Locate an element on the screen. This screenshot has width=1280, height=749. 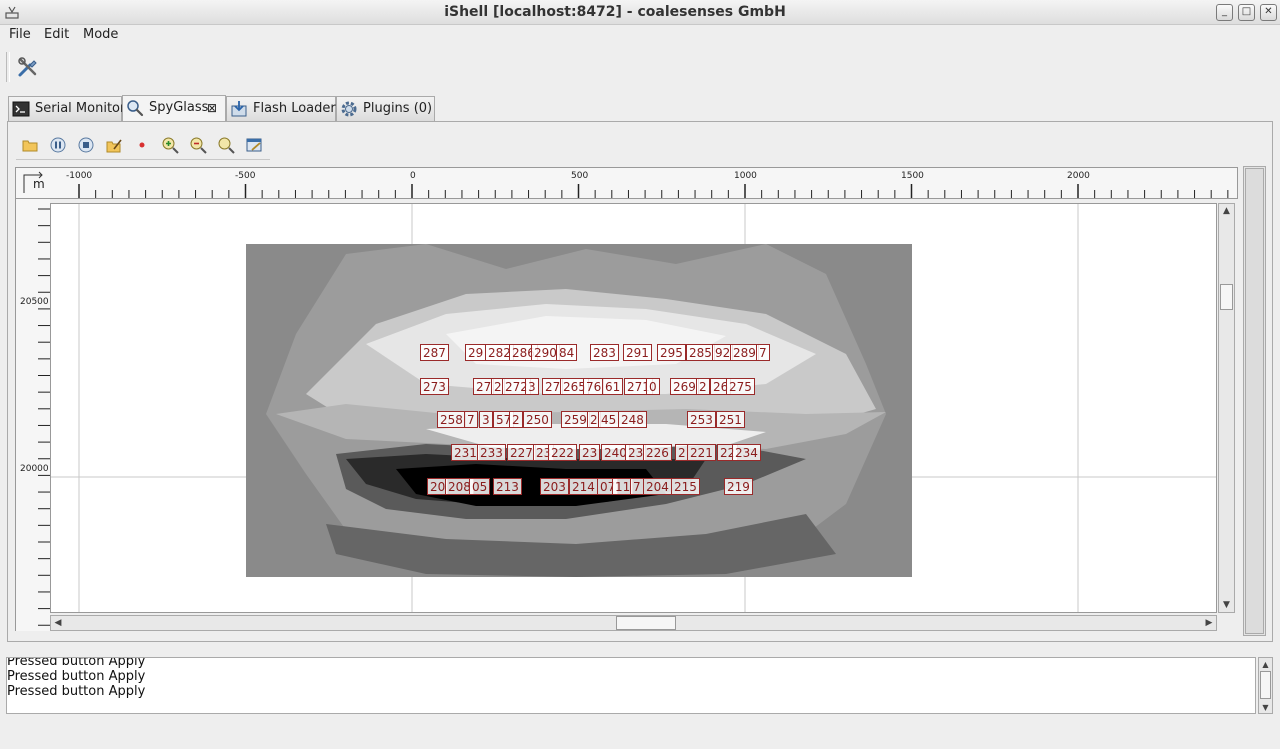
x-label-500: 500 is located at coordinates (580, 176).